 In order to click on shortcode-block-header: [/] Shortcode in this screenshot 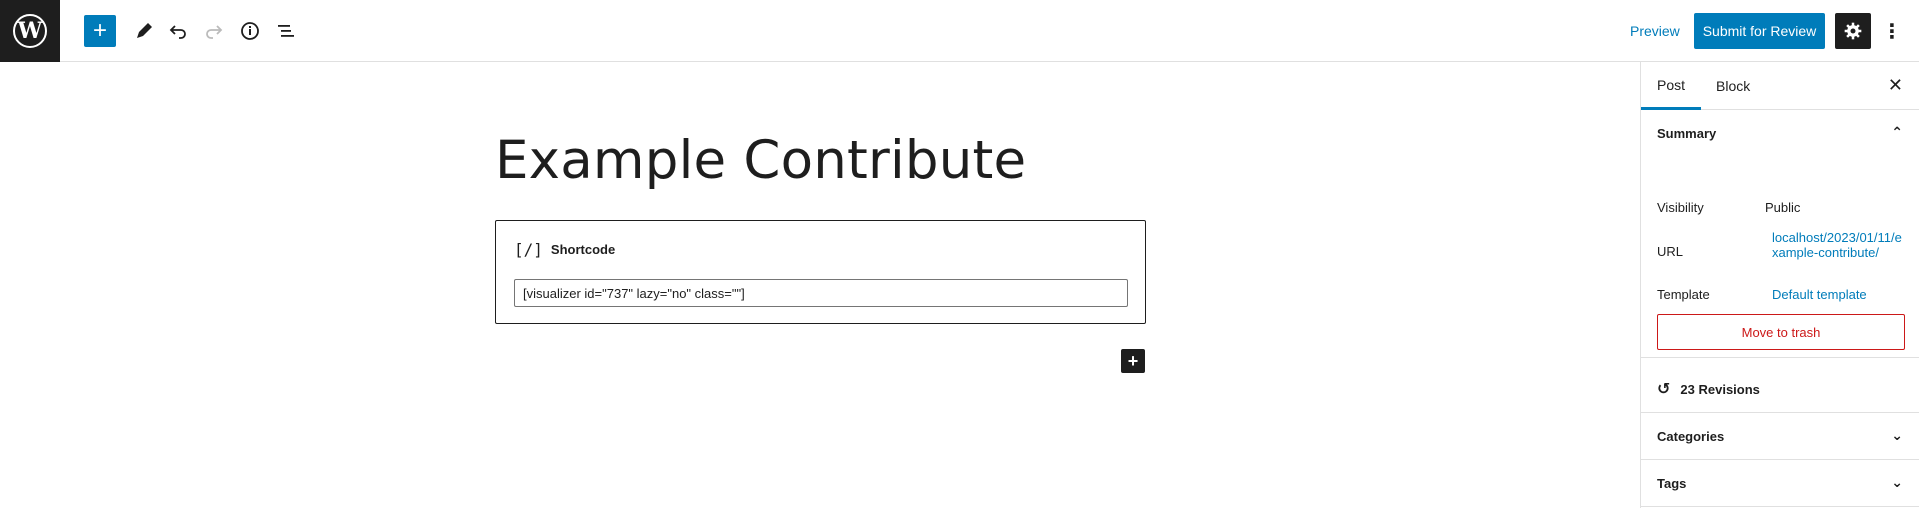, I will do `click(564, 249)`.